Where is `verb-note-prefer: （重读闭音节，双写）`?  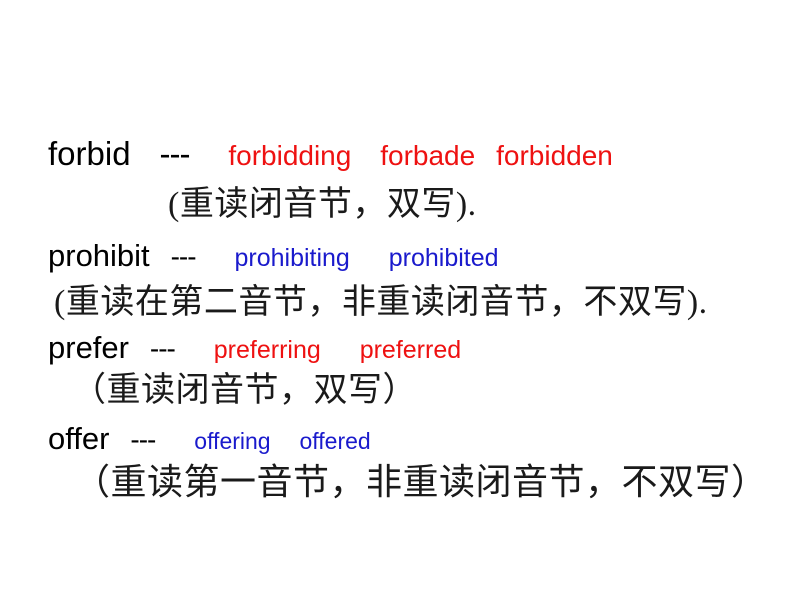
verb-note-prefer: （重读闭音节，双写） is located at coordinates (244, 390).